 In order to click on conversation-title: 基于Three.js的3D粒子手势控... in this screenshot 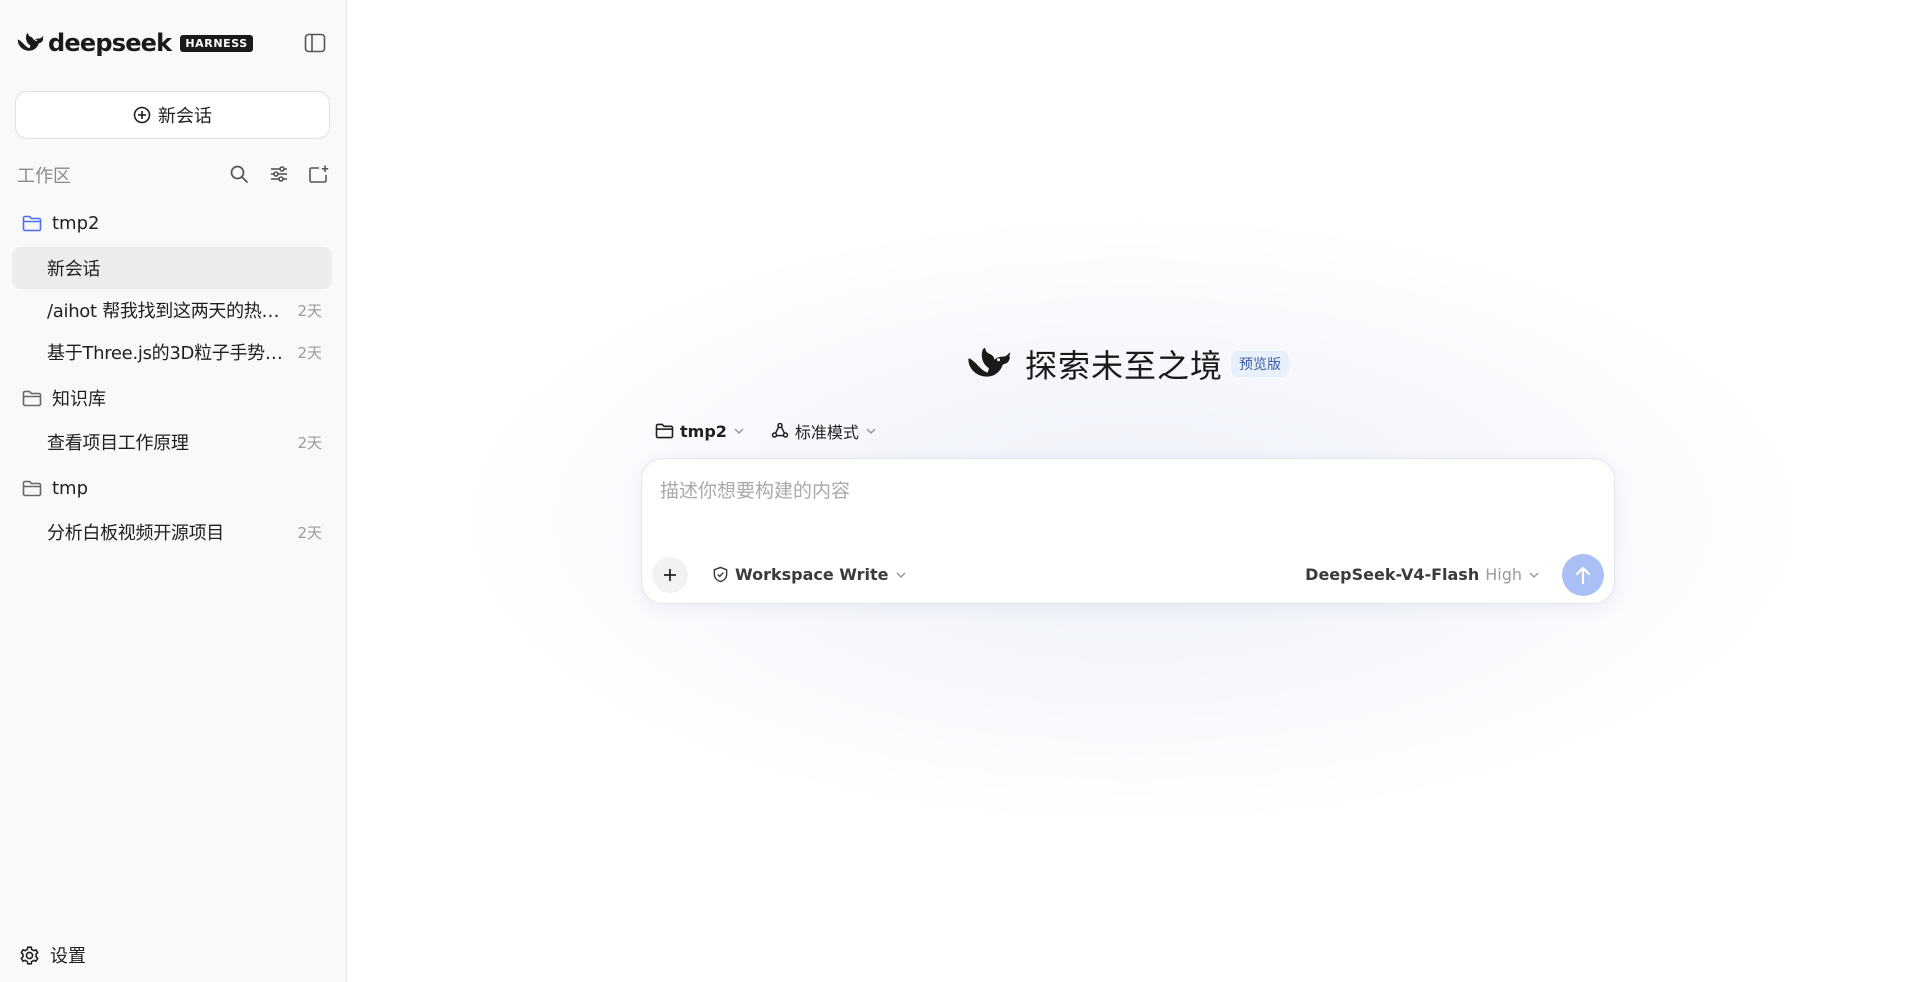, I will do `click(169, 353)`.